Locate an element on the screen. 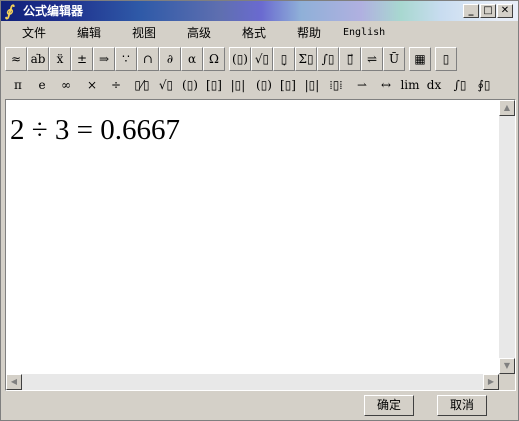 The height and width of the screenshot is (421, 519). operators-palette-icon: ± is located at coordinates (82, 59).